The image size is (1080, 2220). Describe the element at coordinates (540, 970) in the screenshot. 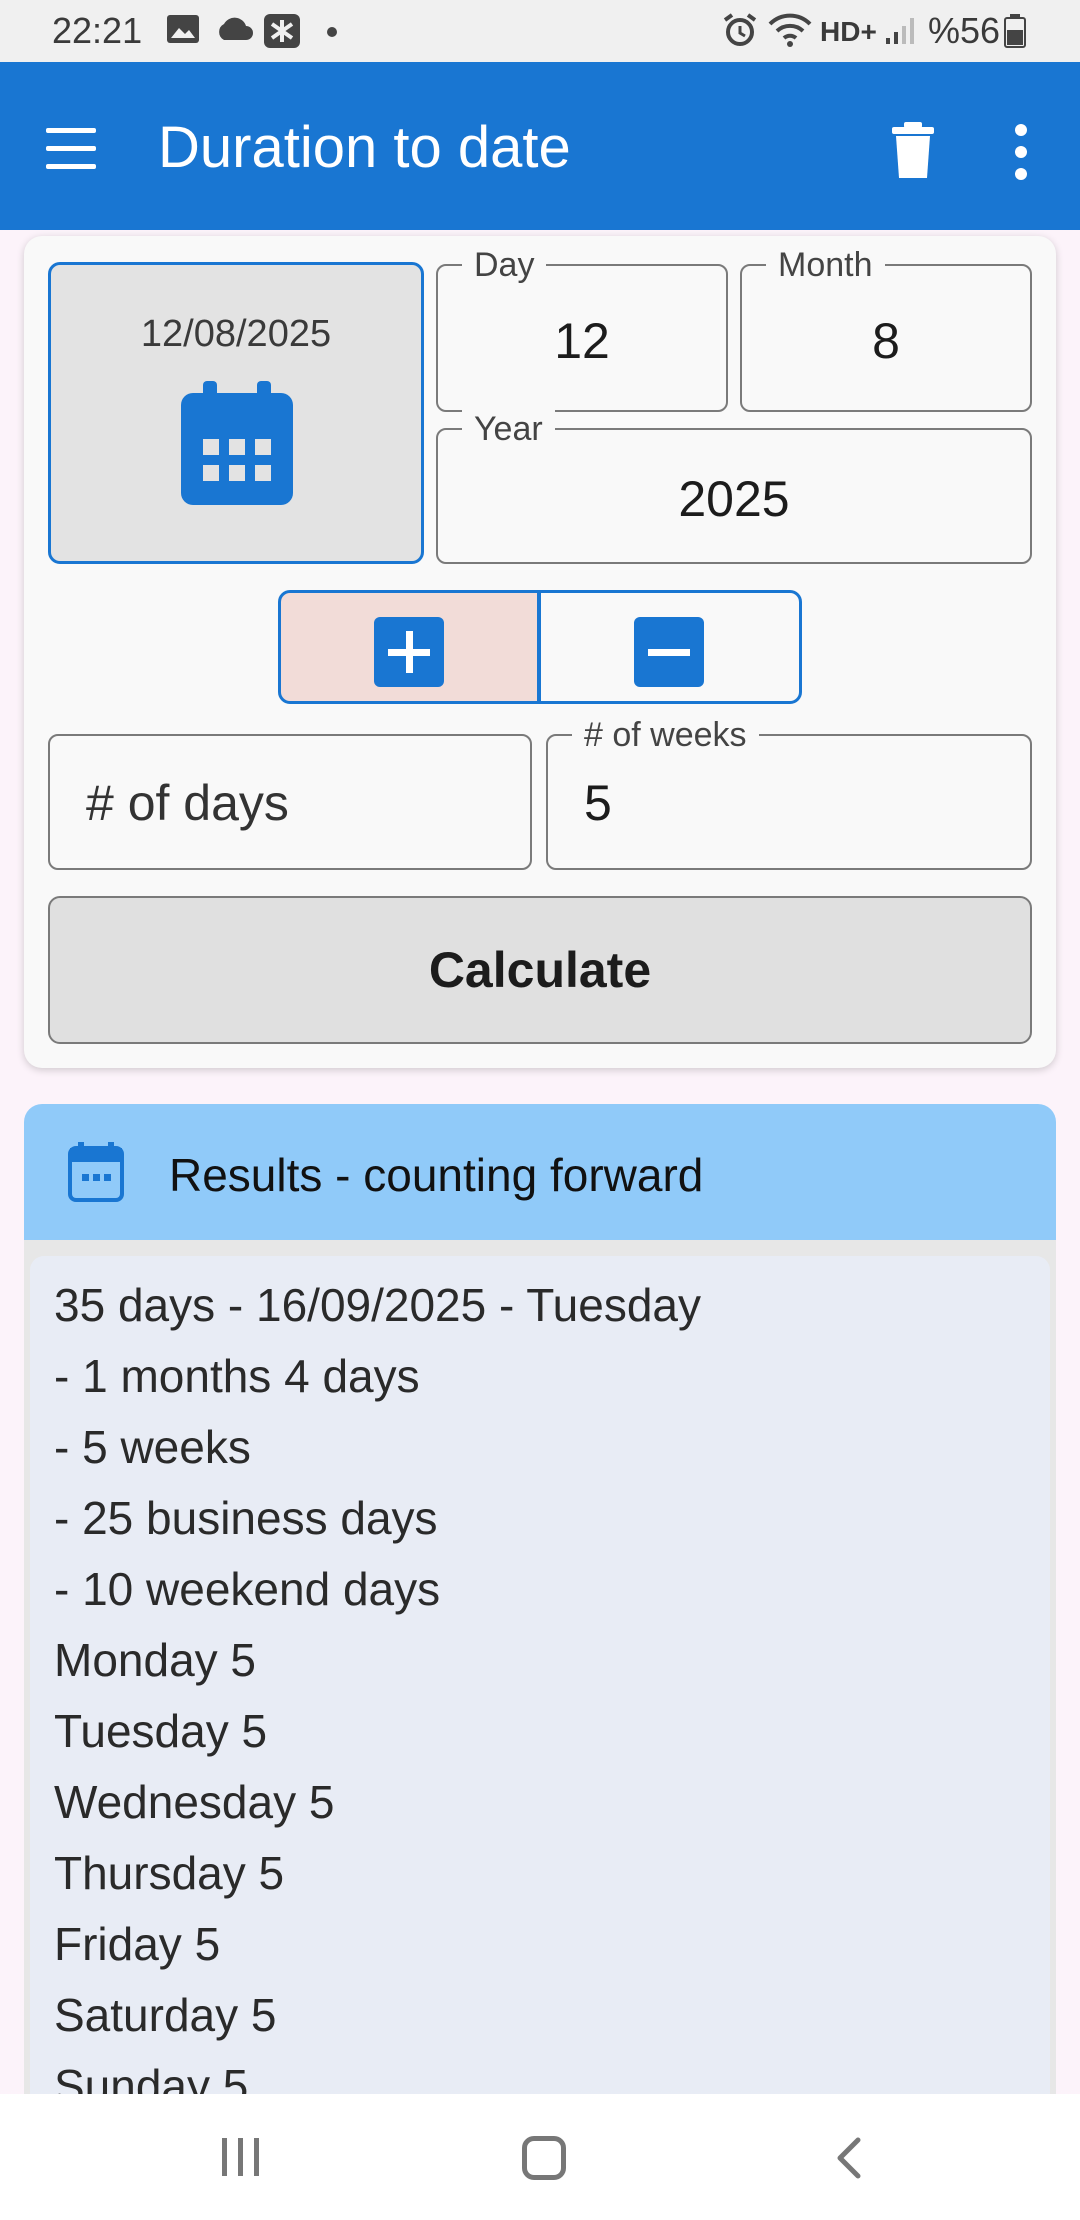

I see `calculate-button: Calculate` at that location.